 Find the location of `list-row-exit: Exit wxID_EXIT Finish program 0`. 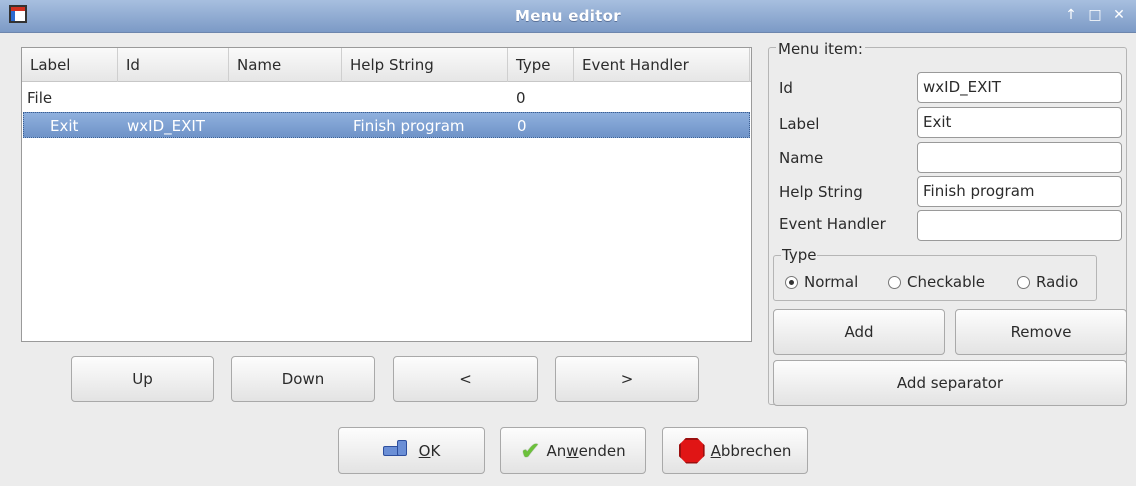

list-row-exit: Exit wxID_EXIT Finish program 0 is located at coordinates (386, 125).